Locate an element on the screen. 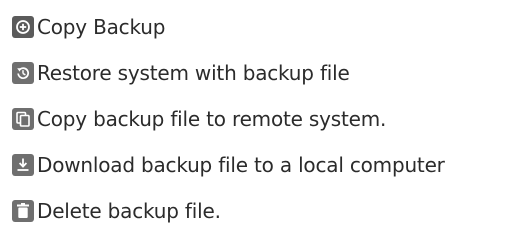 This screenshot has height=249, width=519. legend-label-restore: Restore system with backup file is located at coordinates (193, 73).